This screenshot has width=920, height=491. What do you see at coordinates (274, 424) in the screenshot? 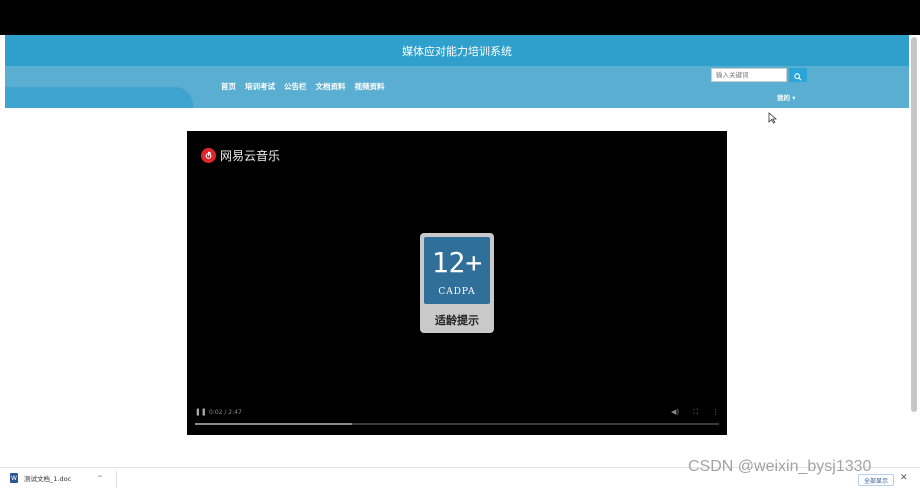
I see `video-progress-fill` at bounding box center [274, 424].